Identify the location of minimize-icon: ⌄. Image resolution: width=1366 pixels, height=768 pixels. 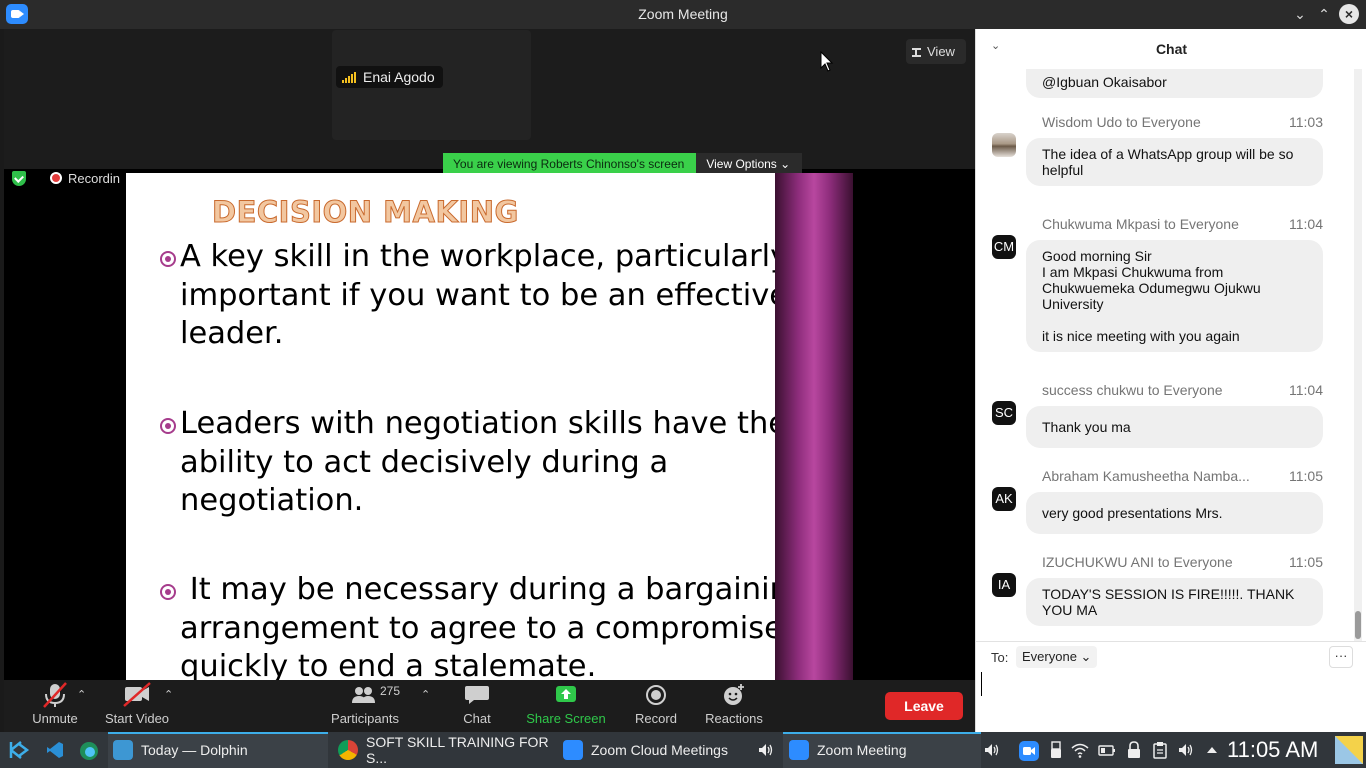
(1300, 14).